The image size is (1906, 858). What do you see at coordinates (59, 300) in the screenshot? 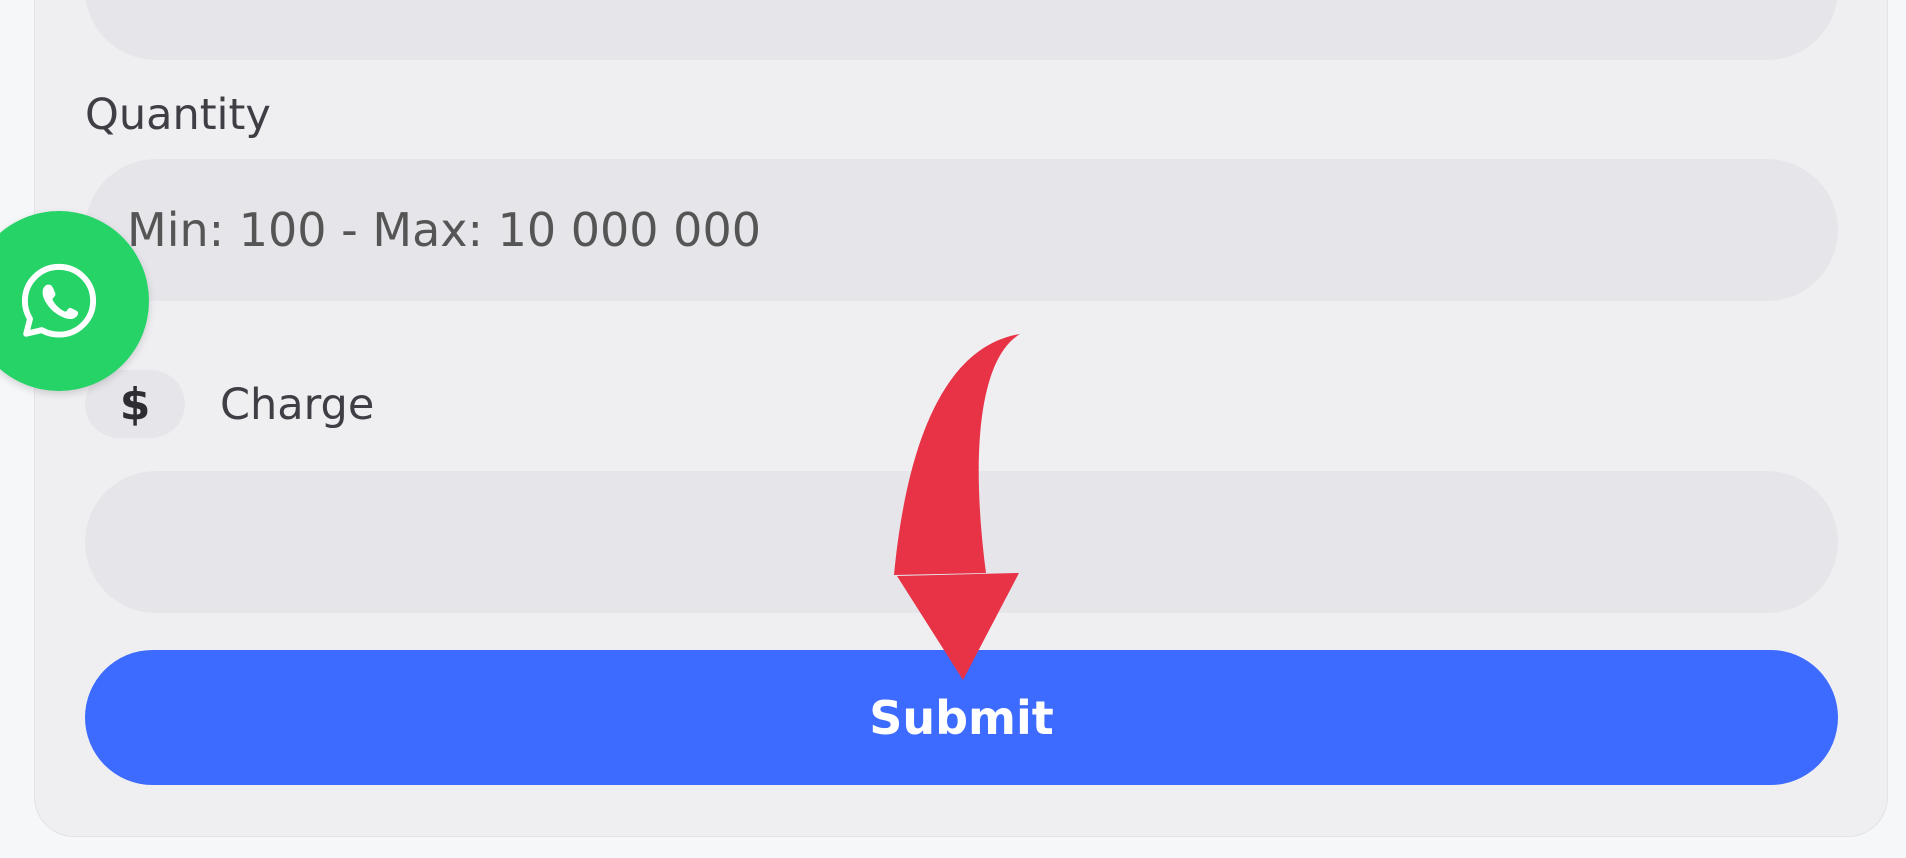
I see `whatsapp-icon` at bounding box center [59, 300].